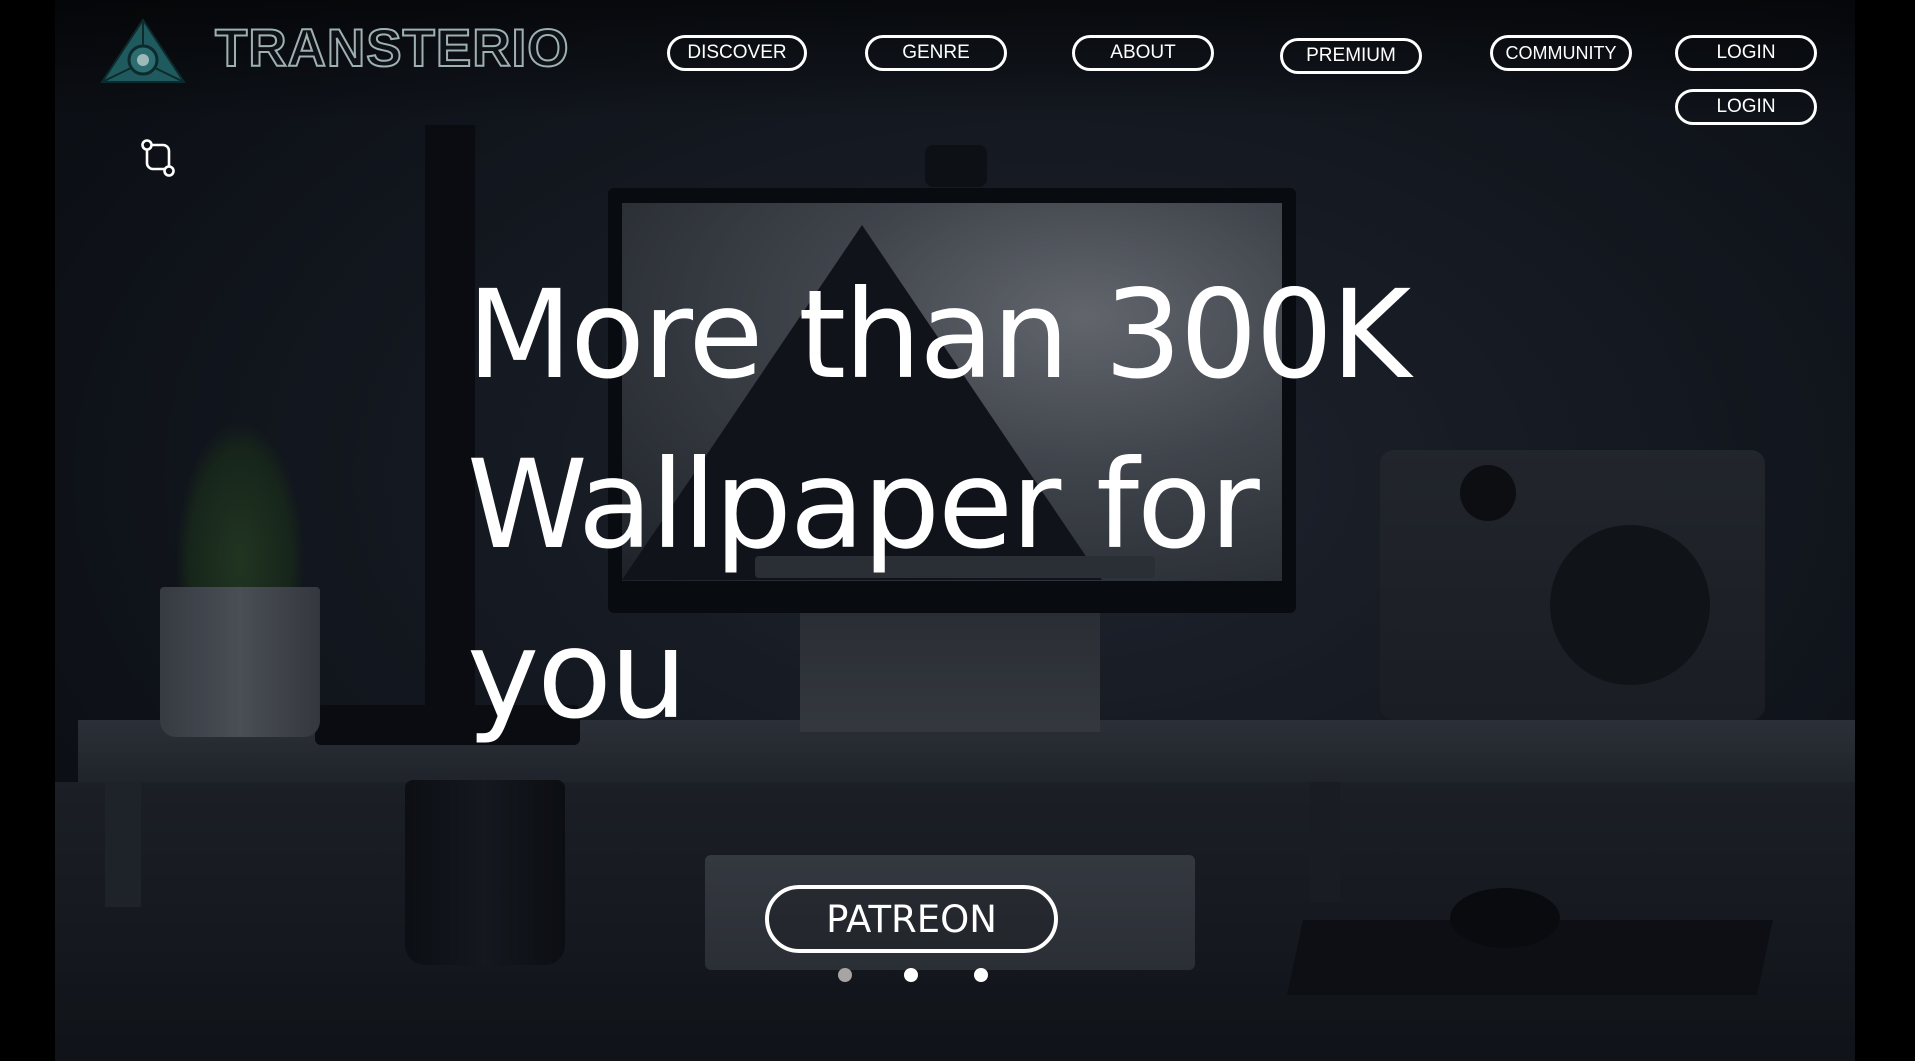 The image size is (1915, 1061). Describe the element at coordinates (863, 505) in the screenshot. I see `hero-headline-line-2: Wallpaper for` at that location.